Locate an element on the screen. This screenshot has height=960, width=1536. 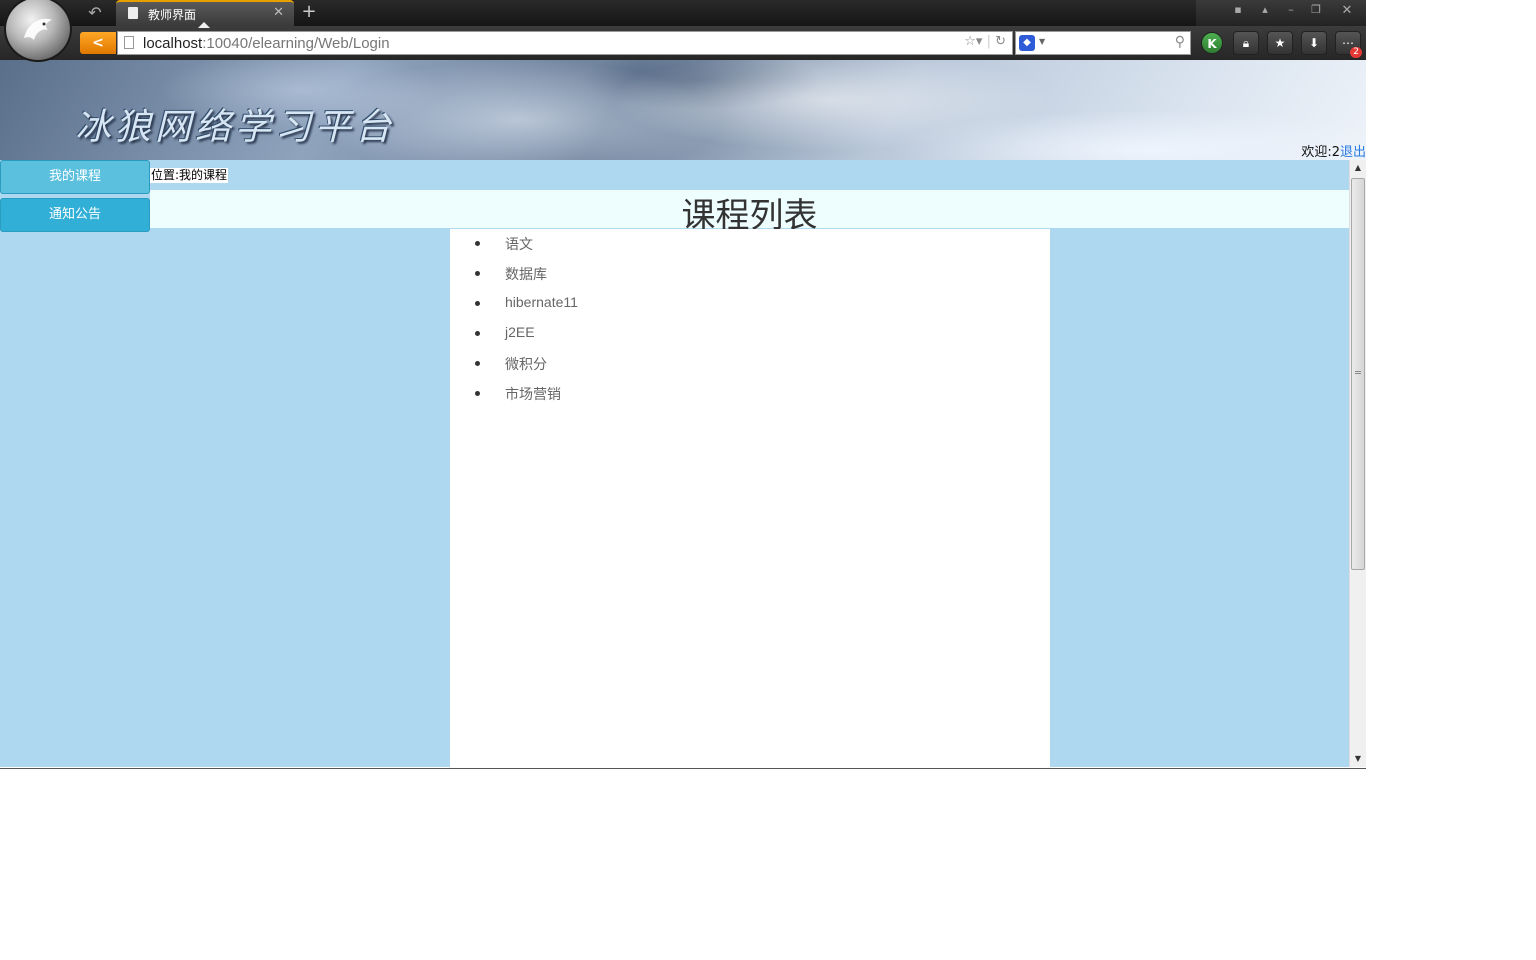
logout-link: 退出 is located at coordinates (1353, 152).